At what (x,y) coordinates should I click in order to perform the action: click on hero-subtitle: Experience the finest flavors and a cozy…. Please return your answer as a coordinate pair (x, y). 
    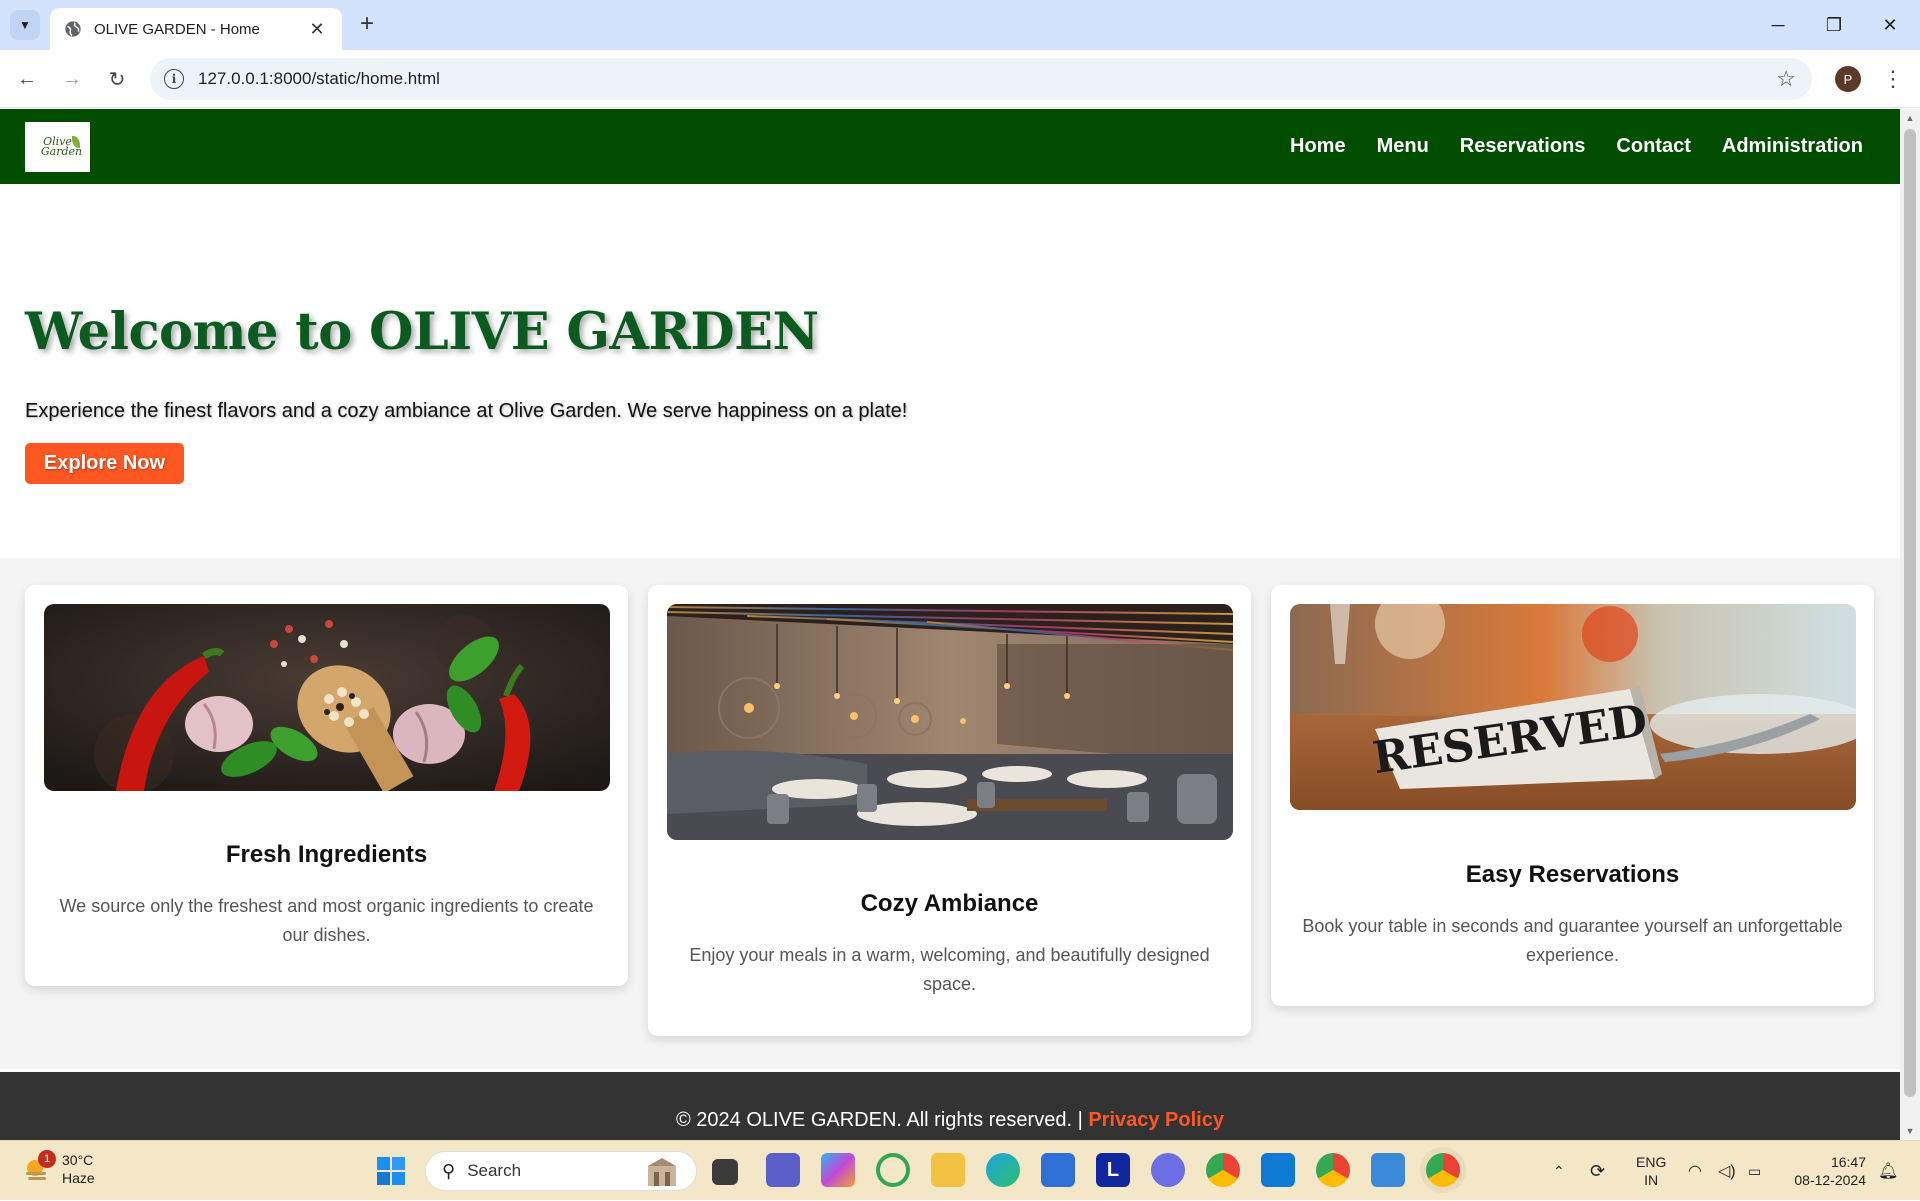
    Looking at the image, I should click on (466, 411).